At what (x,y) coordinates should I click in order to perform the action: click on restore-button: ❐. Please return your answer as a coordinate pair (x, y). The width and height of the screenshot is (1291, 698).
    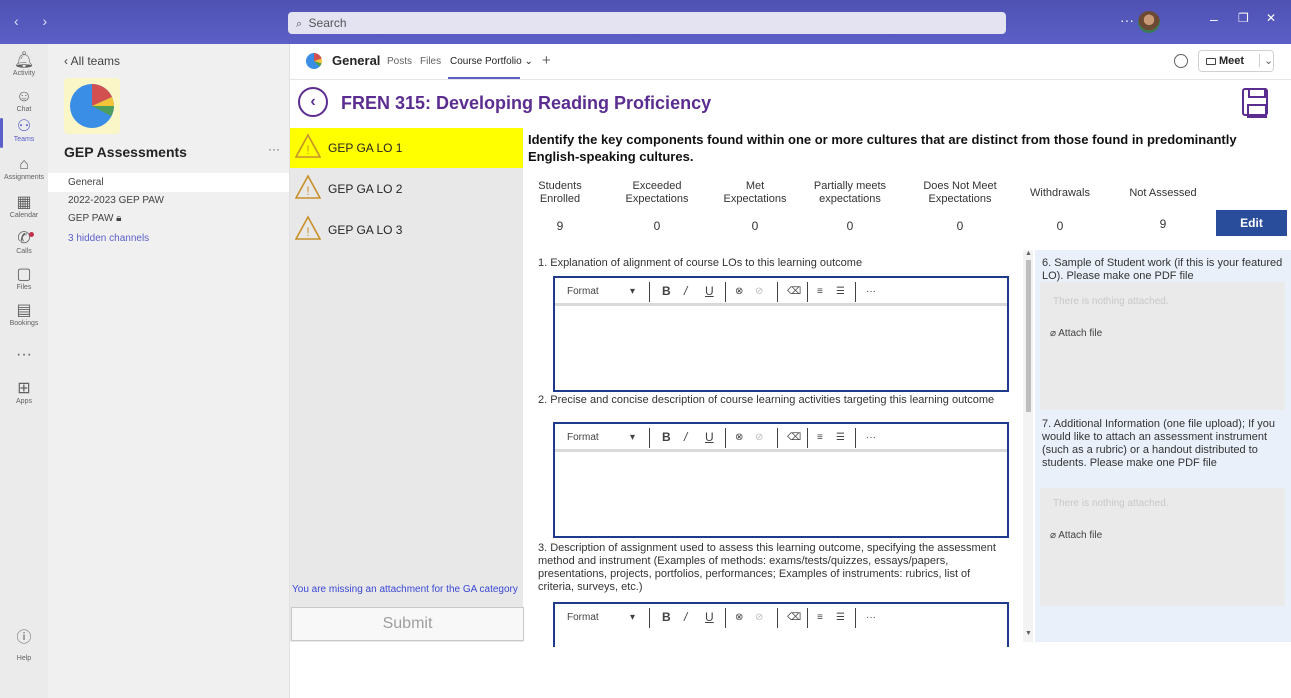
    Looking at the image, I should click on (1243, 18).